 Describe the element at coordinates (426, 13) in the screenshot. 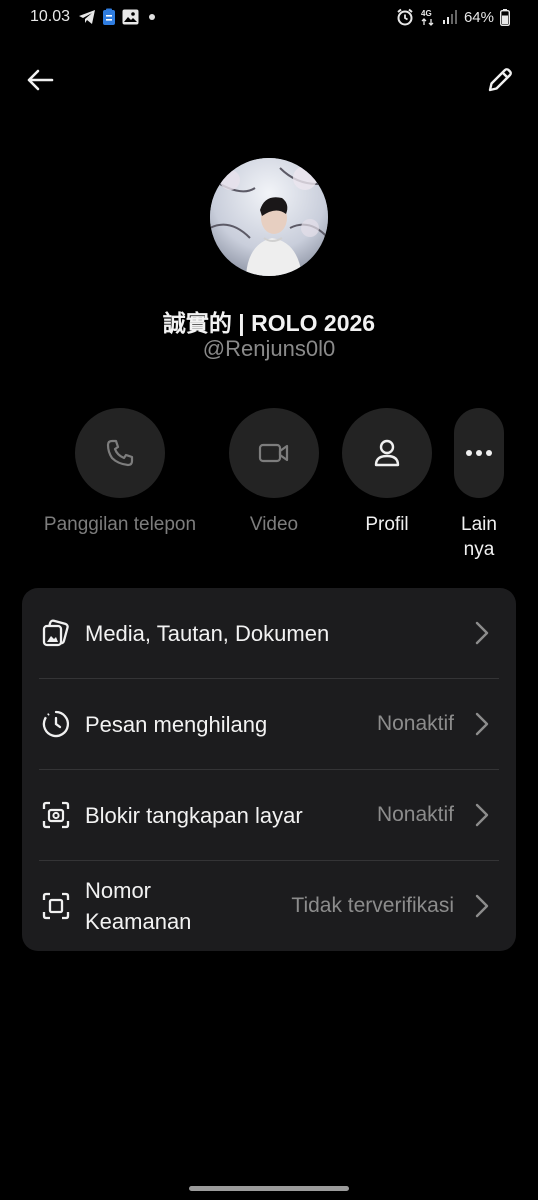

I see `svg-text: 4G` at that location.